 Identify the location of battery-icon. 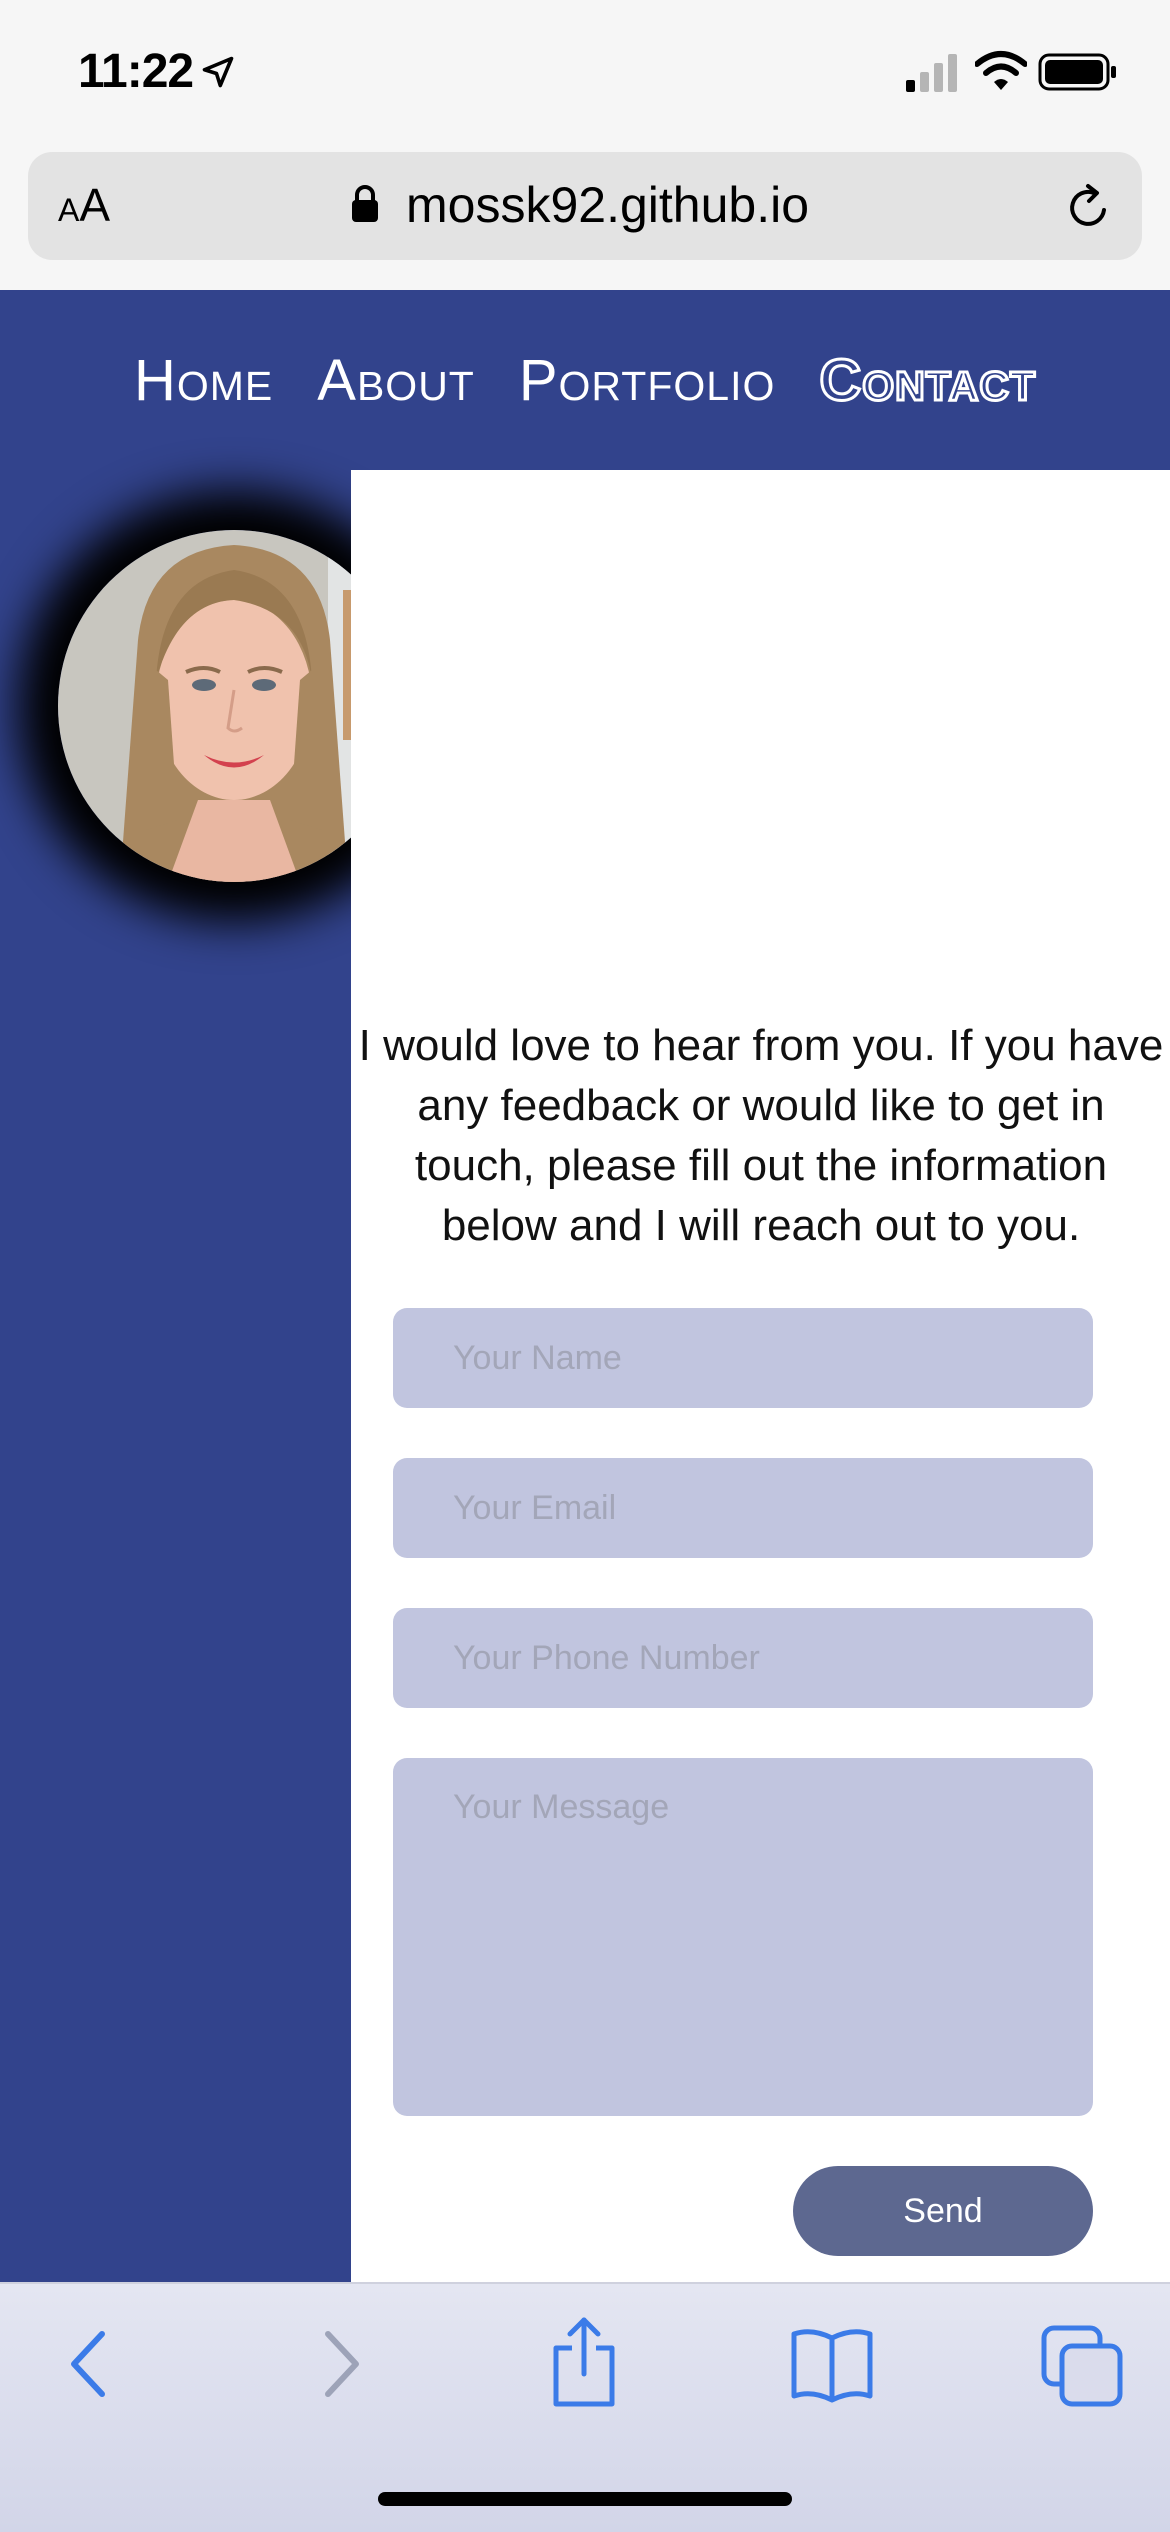
(1077, 72).